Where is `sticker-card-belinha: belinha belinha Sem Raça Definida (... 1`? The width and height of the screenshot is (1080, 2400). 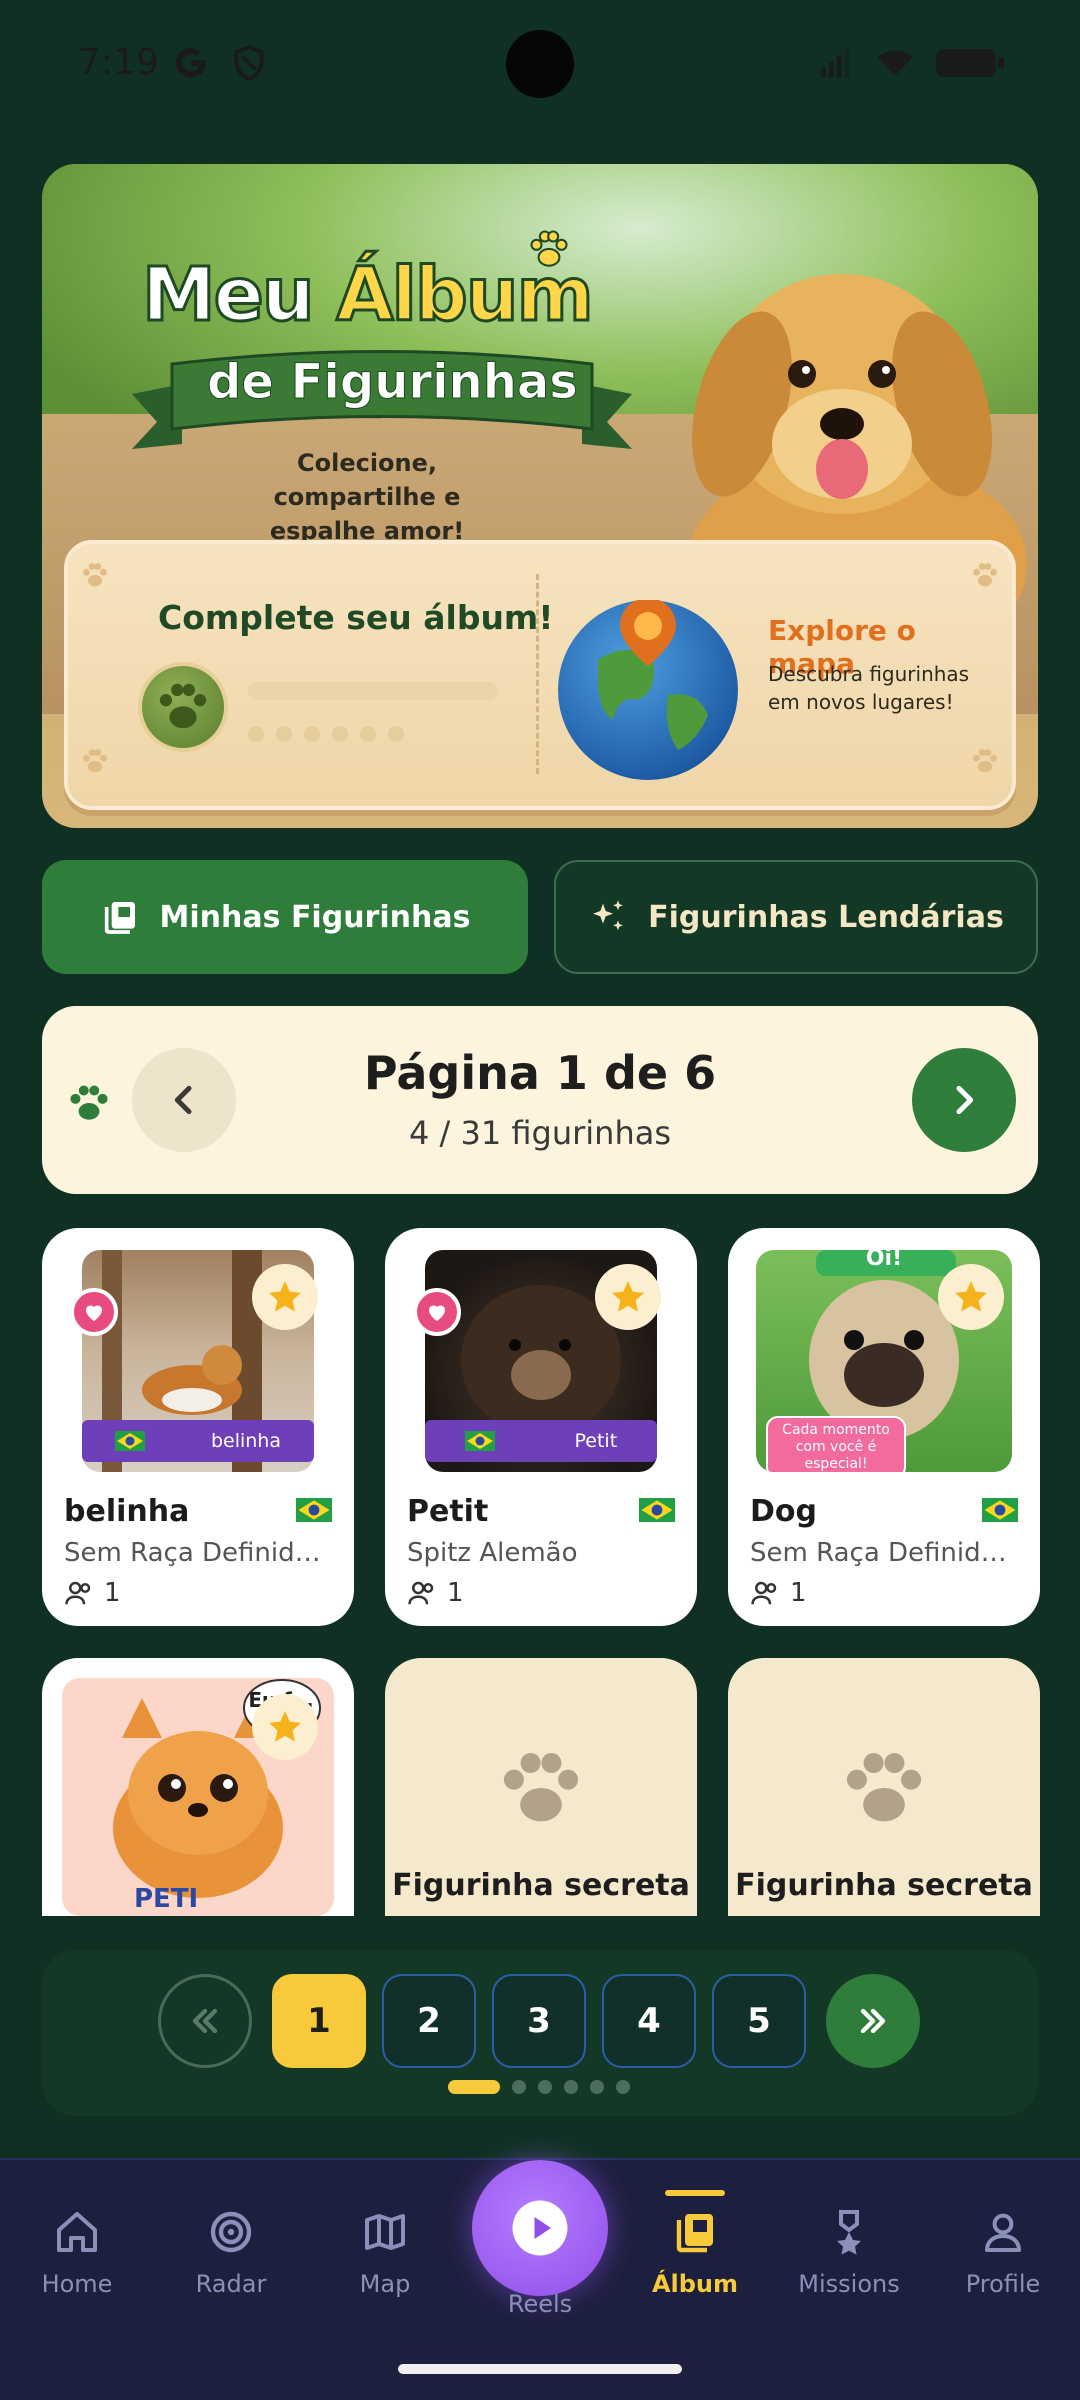 sticker-card-belinha: belinha belinha Sem Raça Definida (... 1 is located at coordinates (198, 1427).